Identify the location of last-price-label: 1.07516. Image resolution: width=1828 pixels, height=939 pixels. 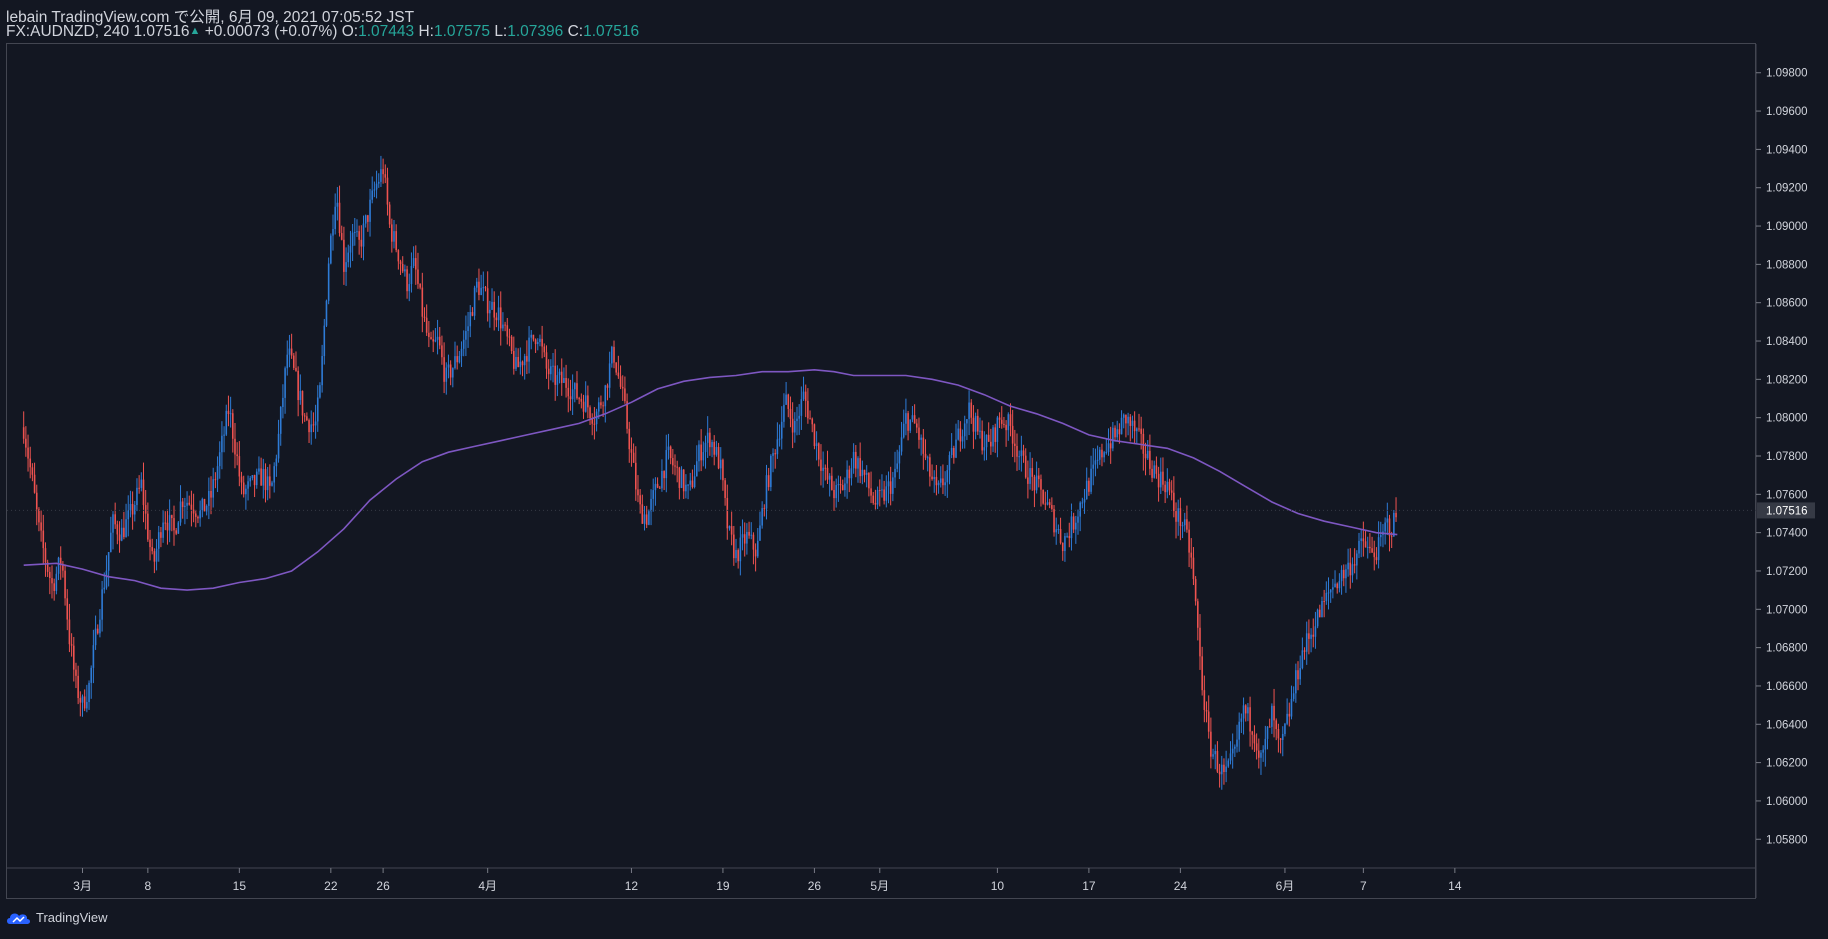
(1787, 511).